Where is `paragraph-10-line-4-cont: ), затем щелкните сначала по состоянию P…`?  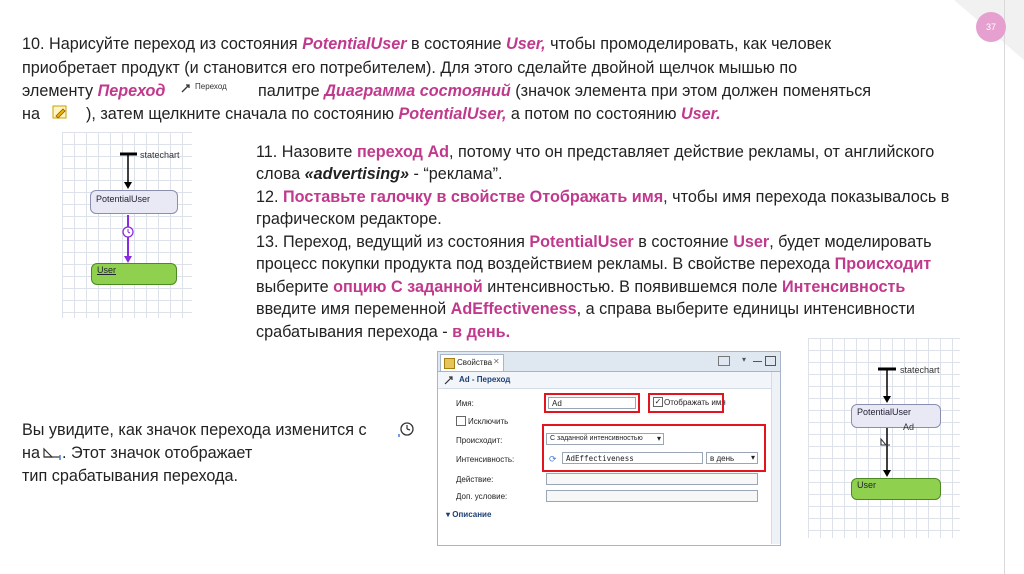 paragraph-10-line-4-cont: ), затем щелкните сначала по состоянию P… is located at coordinates (403, 114).